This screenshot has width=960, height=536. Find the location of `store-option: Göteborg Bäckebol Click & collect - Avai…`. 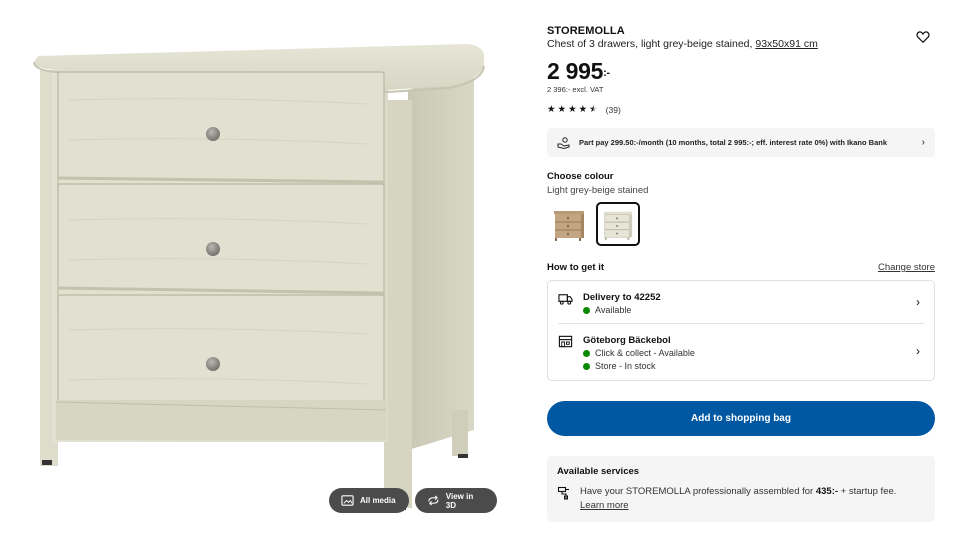

store-option: Göteborg Bäckebol Click & collect - Avai… is located at coordinates (741, 352).